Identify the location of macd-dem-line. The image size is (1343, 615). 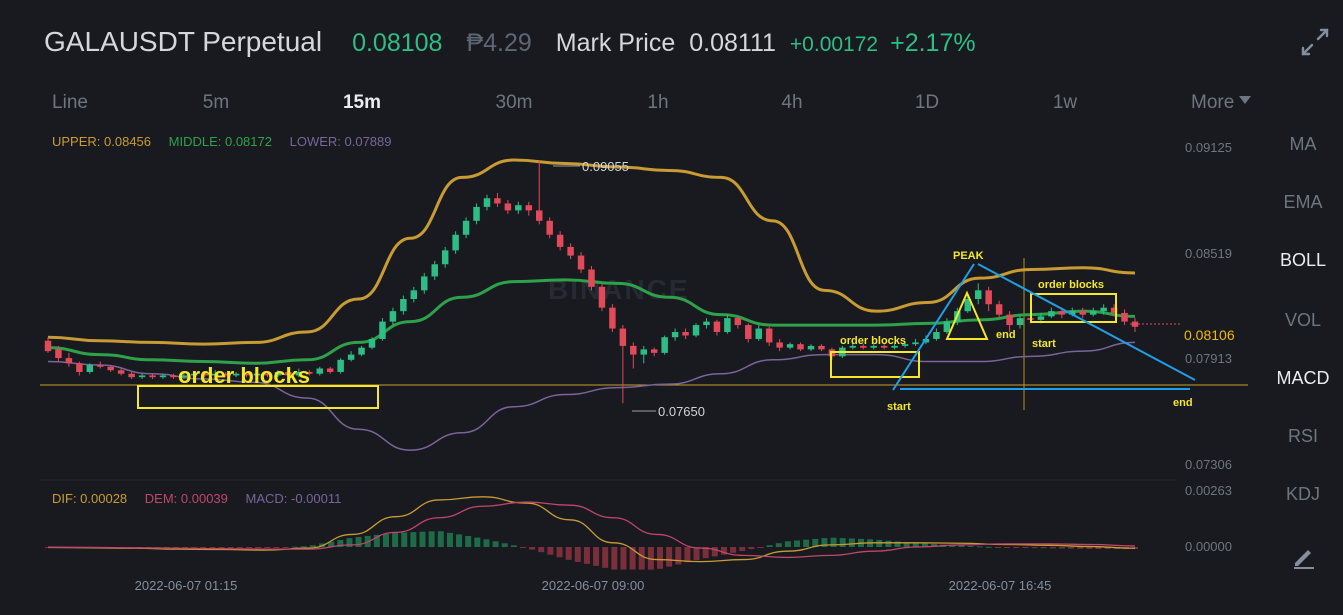
(591, 530).